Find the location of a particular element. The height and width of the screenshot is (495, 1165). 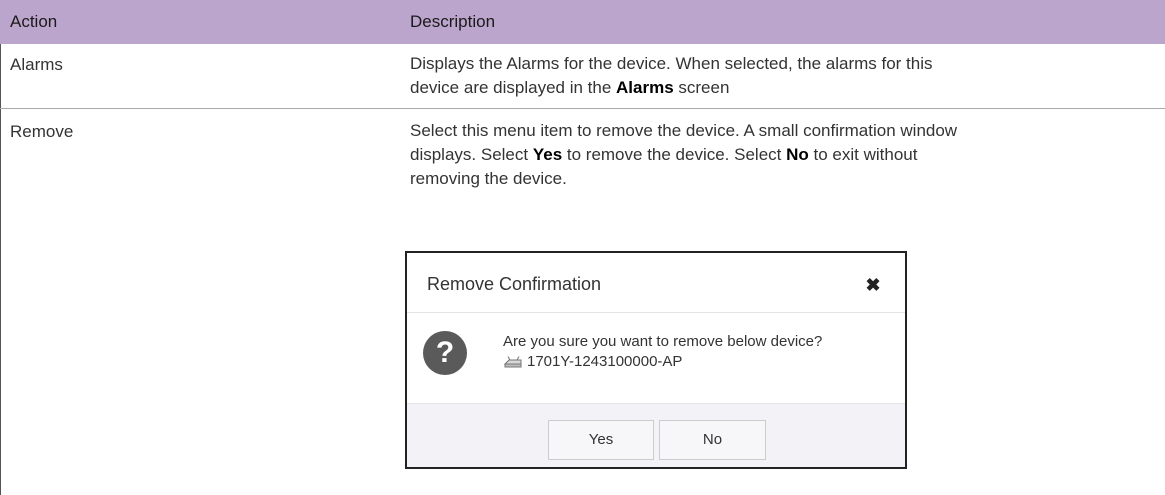

no-button: No is located at coordinates (712, 440).